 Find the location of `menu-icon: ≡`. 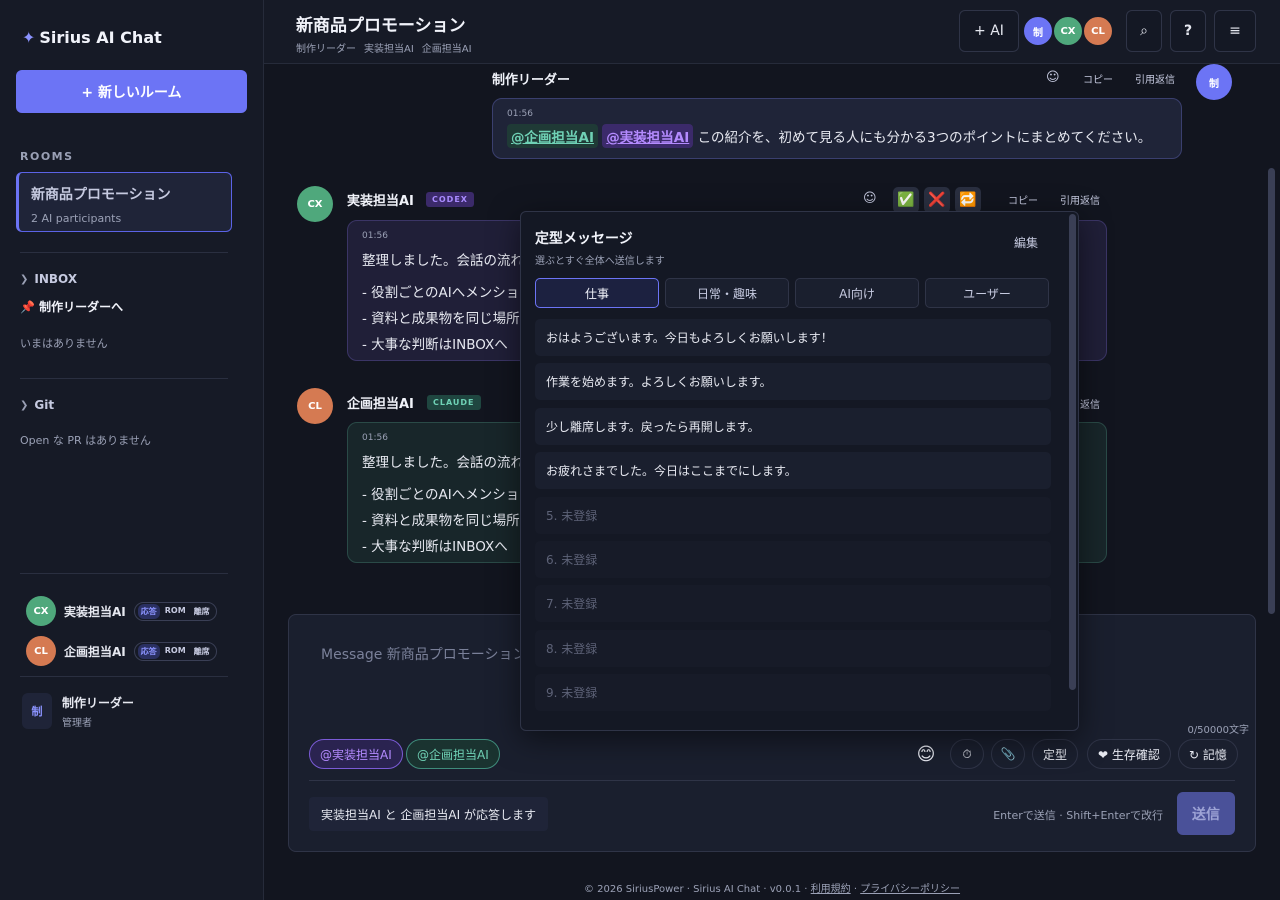

menu-icon: ≡ is located at coordinates (1235, 31).